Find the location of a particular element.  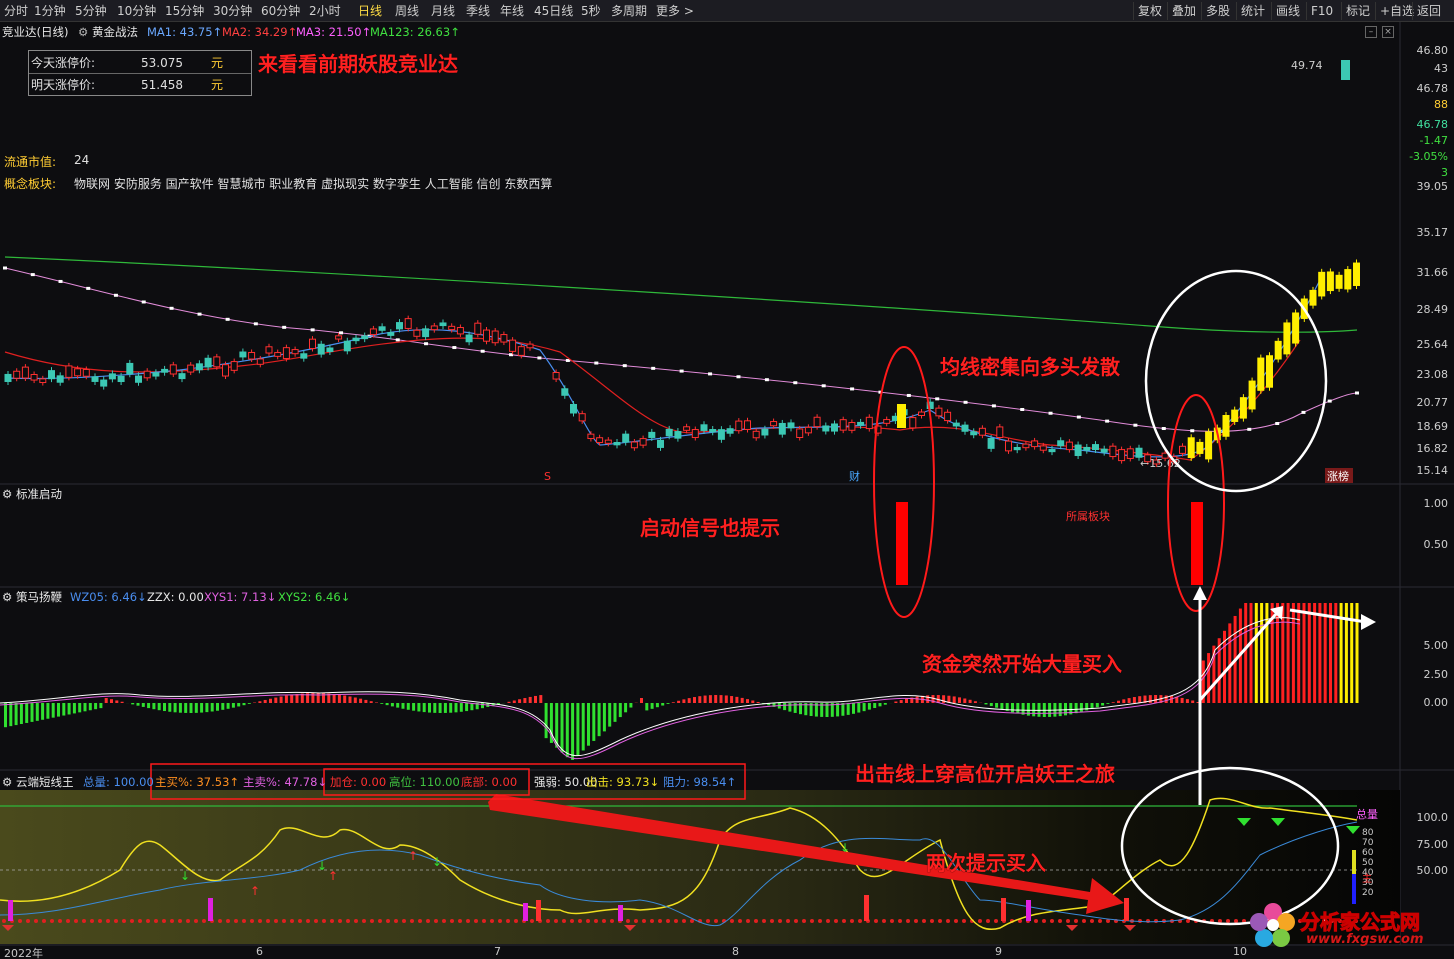

p2-y-tick: 1.00 is located at coordinates (1436, 503).